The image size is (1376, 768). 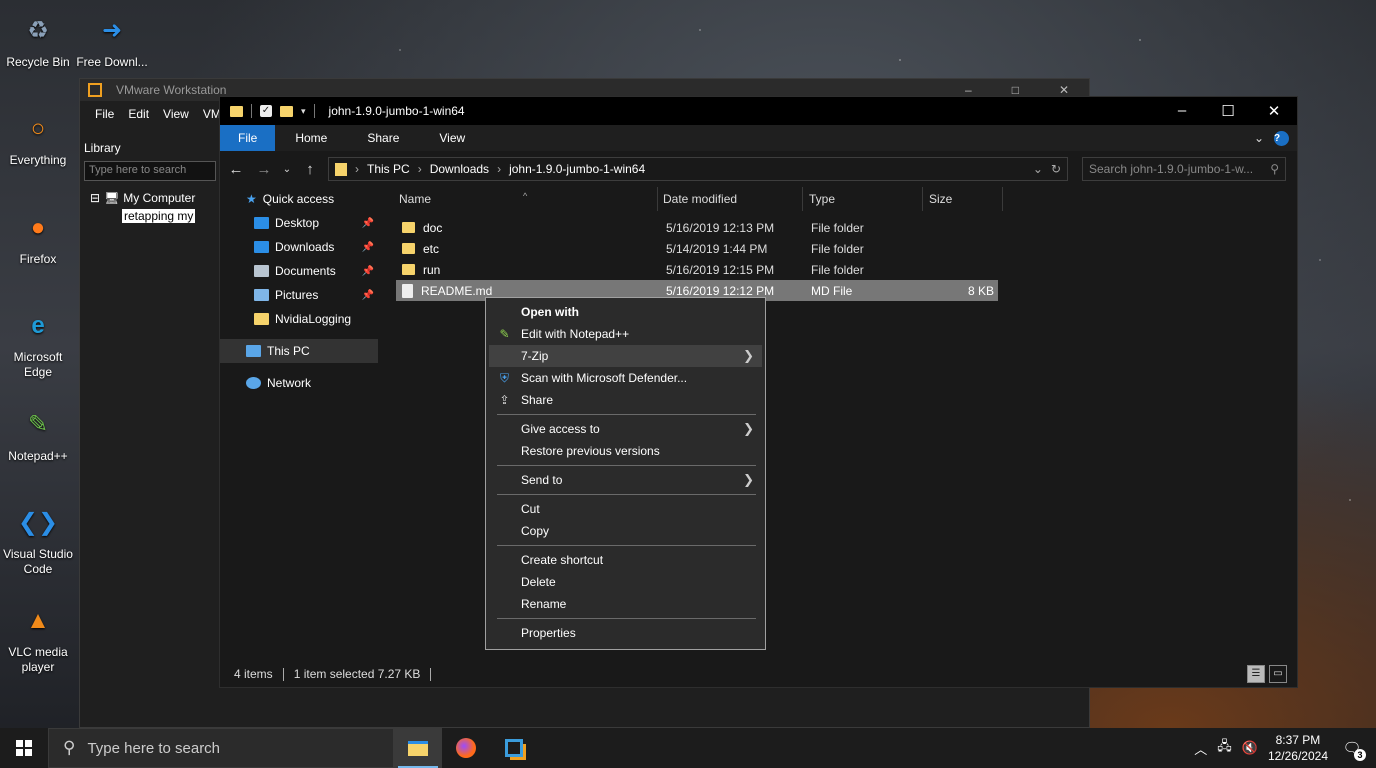 I want to click on breadcrumb-downloads: Downloads, so click(x=459, y=169).